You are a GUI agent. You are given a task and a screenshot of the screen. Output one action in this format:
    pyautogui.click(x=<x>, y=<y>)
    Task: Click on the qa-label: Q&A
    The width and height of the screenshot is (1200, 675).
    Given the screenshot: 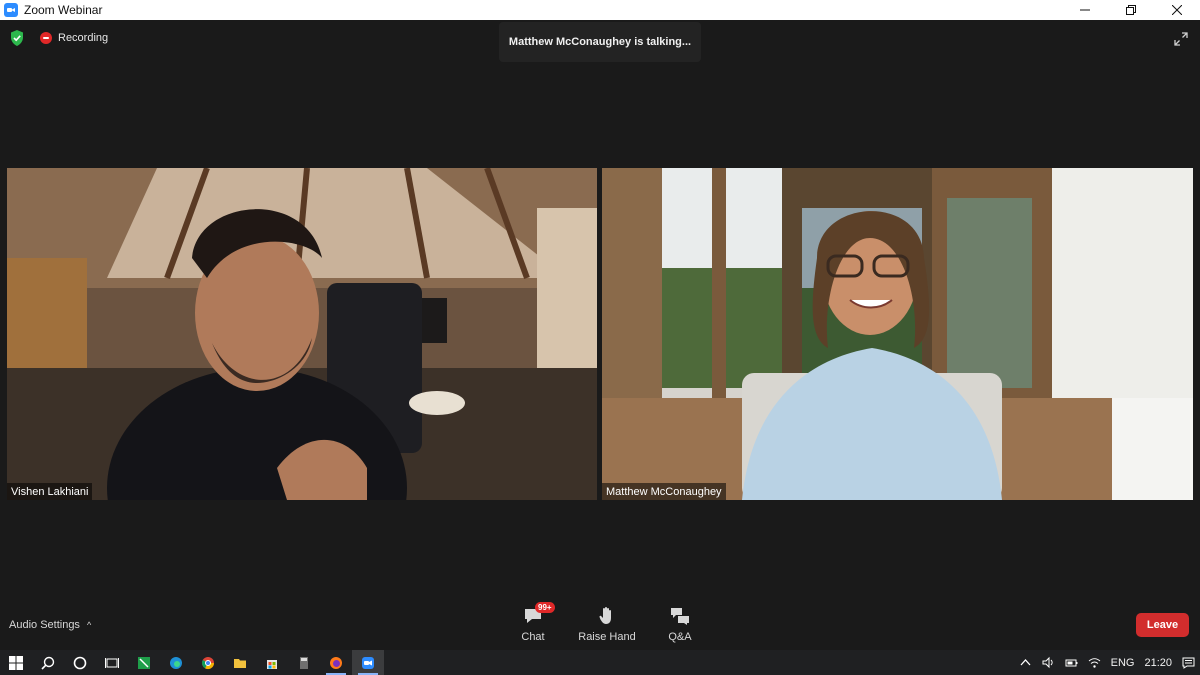 What is the action you would take?
    pyautogui.click(x=680, y=637)
    